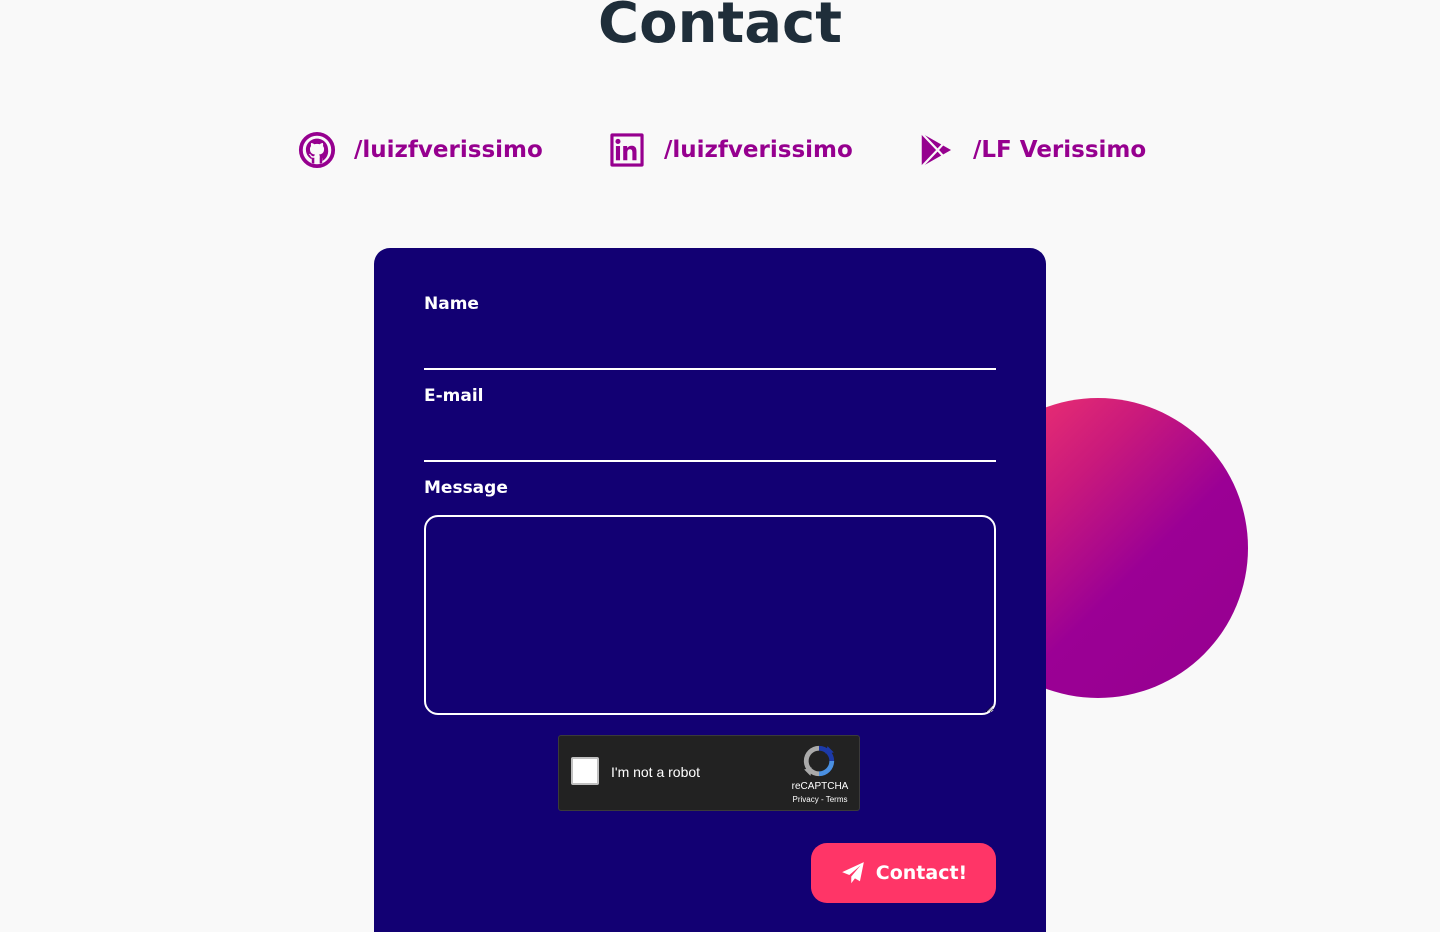 The image size is (1440, 932). I want to click on linkedin-link: /luizfverissimo, so click(730, 150).